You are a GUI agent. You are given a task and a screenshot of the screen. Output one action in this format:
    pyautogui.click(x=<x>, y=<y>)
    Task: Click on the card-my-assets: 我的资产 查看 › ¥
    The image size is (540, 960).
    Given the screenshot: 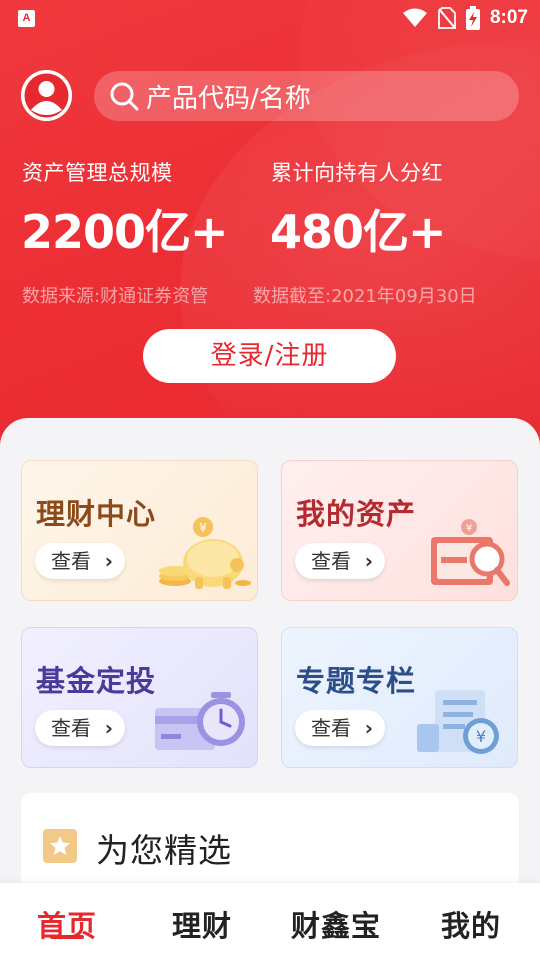 What is the action you would take?
    pyautogui.click(x=399, y=530)
    